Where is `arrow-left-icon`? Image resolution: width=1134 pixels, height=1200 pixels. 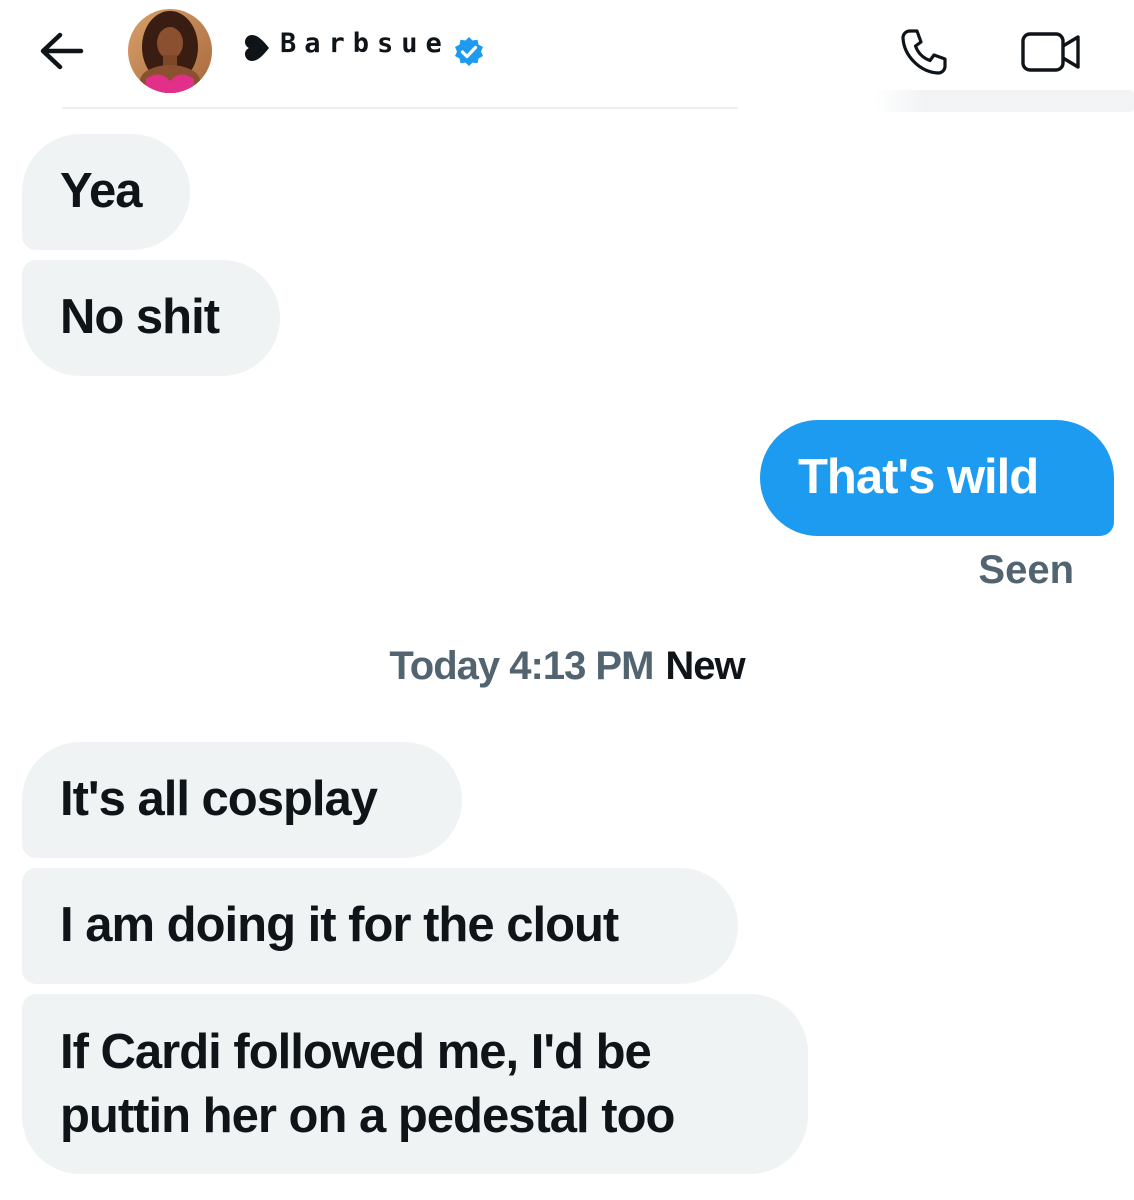
arrow-left-icon is located at coordinates (62, 51).